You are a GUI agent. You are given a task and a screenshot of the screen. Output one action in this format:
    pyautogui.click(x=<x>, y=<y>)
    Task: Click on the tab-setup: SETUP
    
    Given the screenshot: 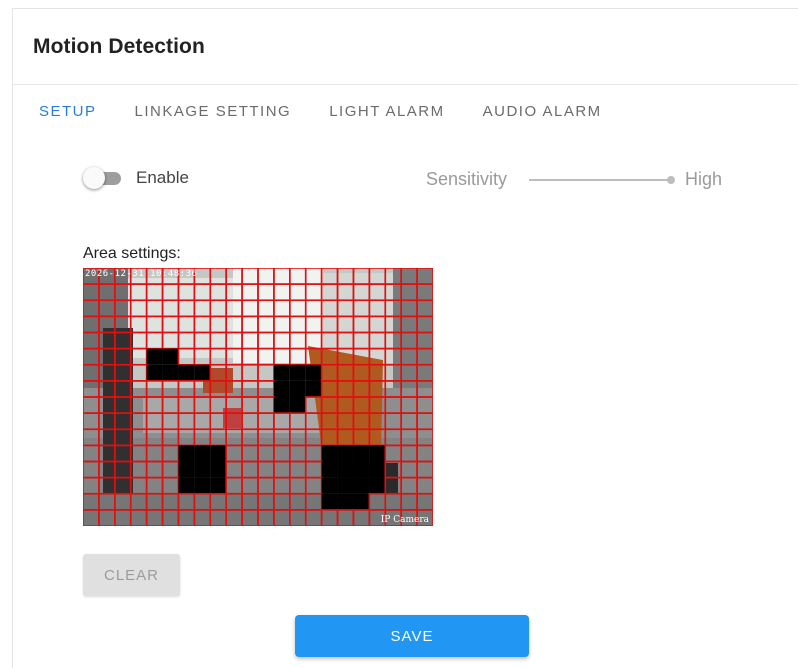 What is the action you would take?
    pyautogui.click(x=68, y=111)
    